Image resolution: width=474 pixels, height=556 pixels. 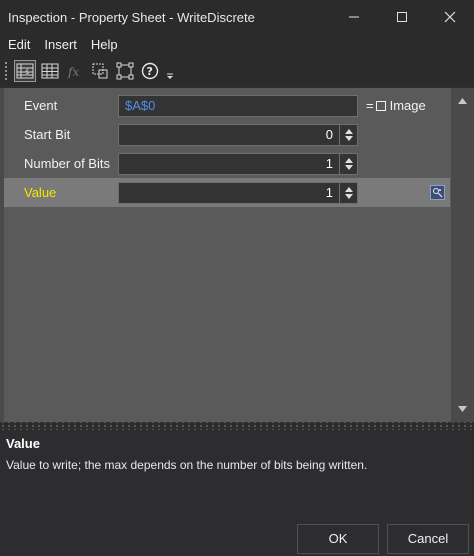 I want to click on value-value: 1, so click(x=329, y=192).